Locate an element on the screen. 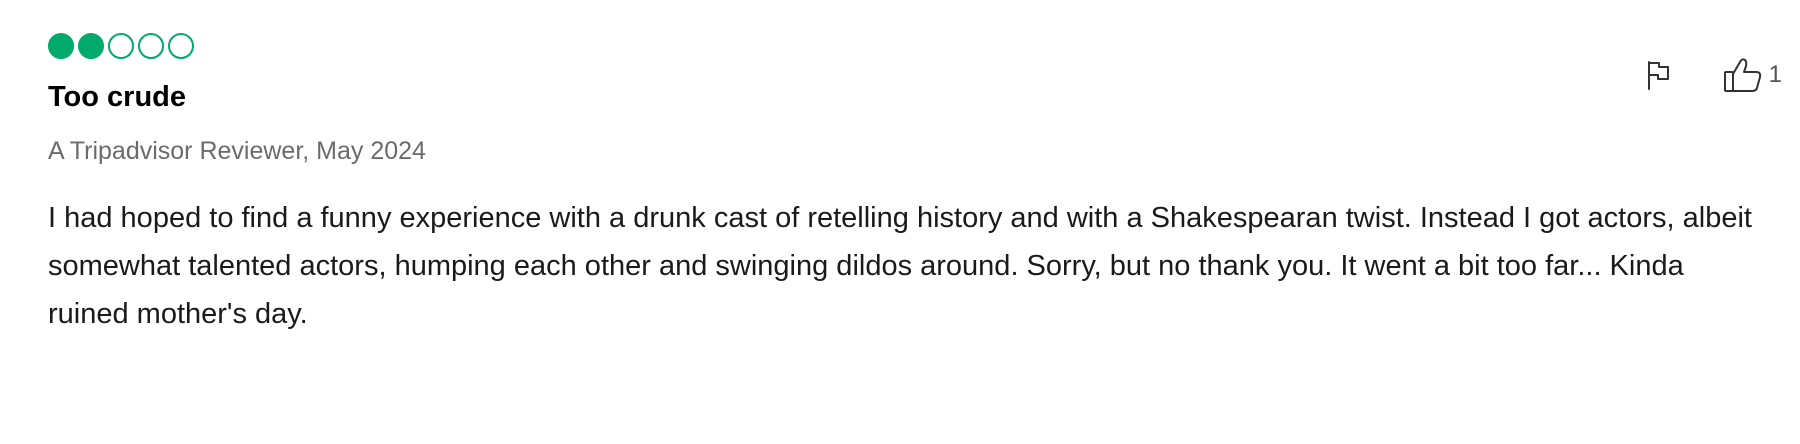 This screenshot has width=1800, height=444. helpful-vote-button: 1 is located at coordinates (1752, 75).